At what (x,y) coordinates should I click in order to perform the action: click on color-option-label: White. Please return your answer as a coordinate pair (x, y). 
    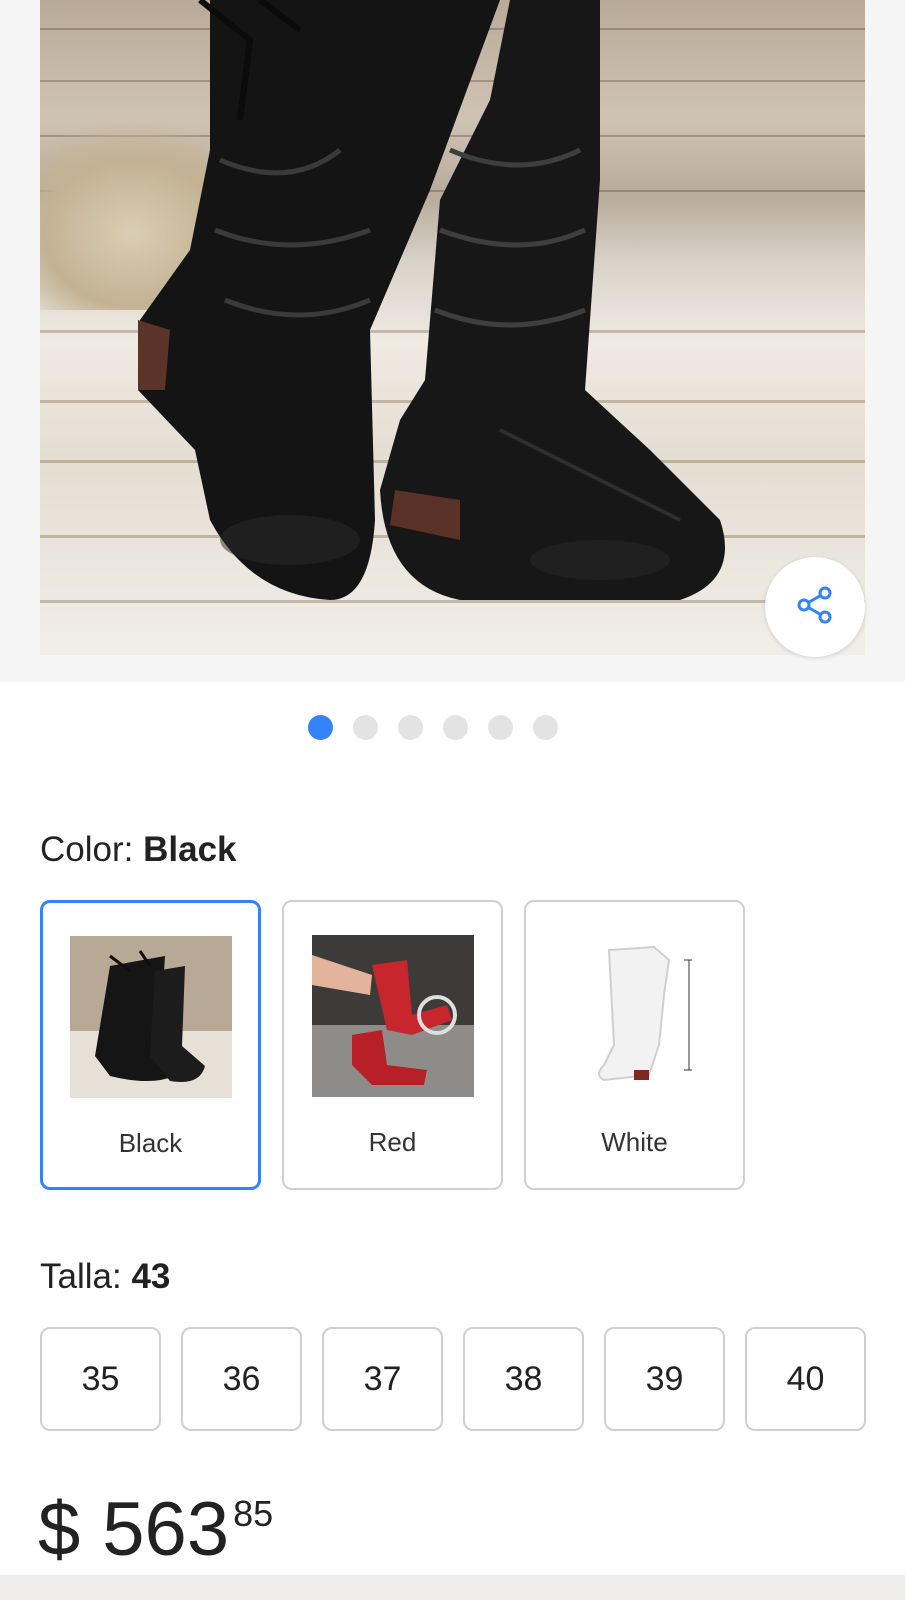
    Looking at the image, I should click on (634, 1142).